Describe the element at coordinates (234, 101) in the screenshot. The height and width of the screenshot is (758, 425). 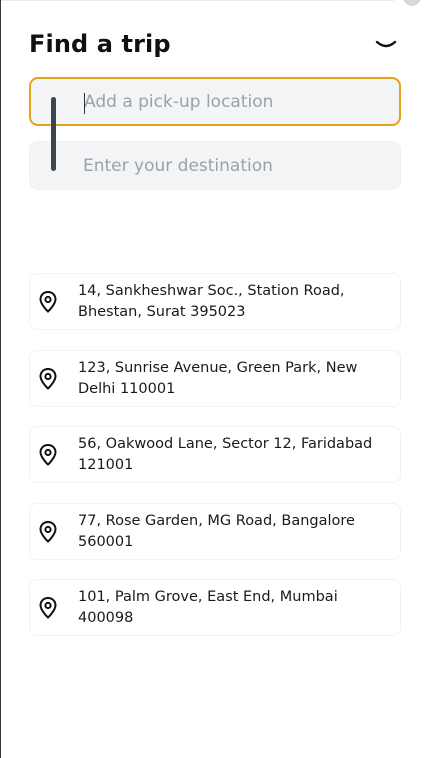
I see `pickup-input` at that location.